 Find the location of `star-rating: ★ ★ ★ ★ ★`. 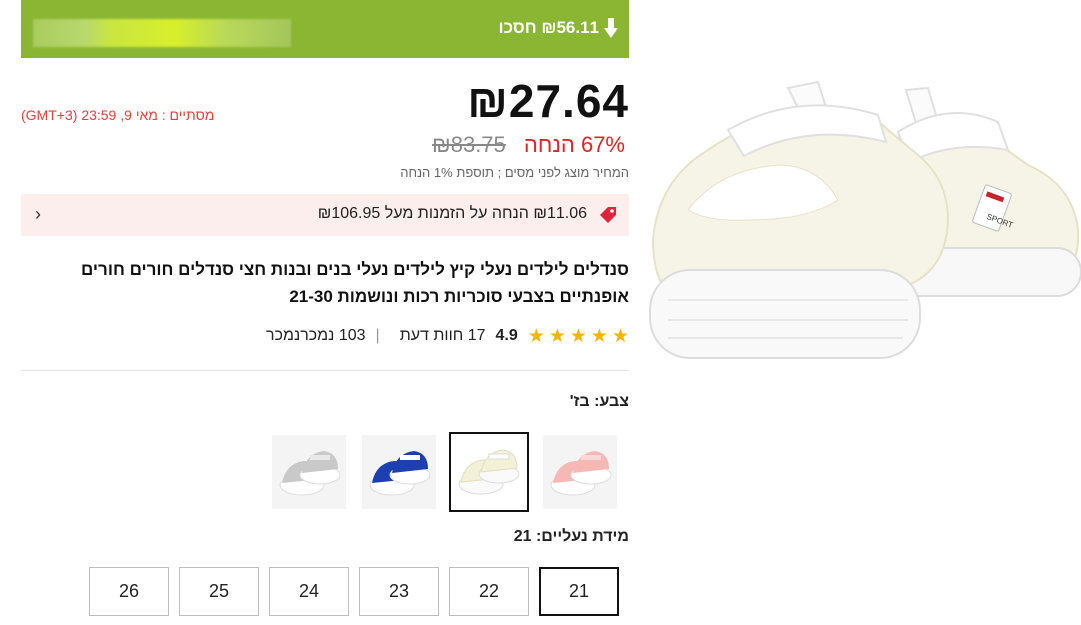

star-rating: ★ ★ ★ ★ ★ is located at coordinates (578, 336).